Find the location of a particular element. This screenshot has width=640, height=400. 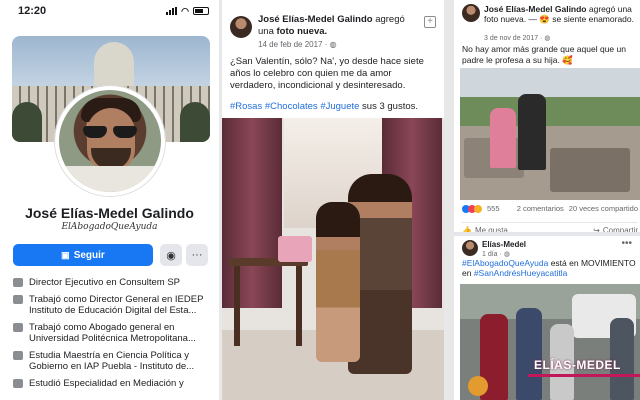

about-text: Estudió Especialidad en Mediación y is located at coordinates (106, 383).